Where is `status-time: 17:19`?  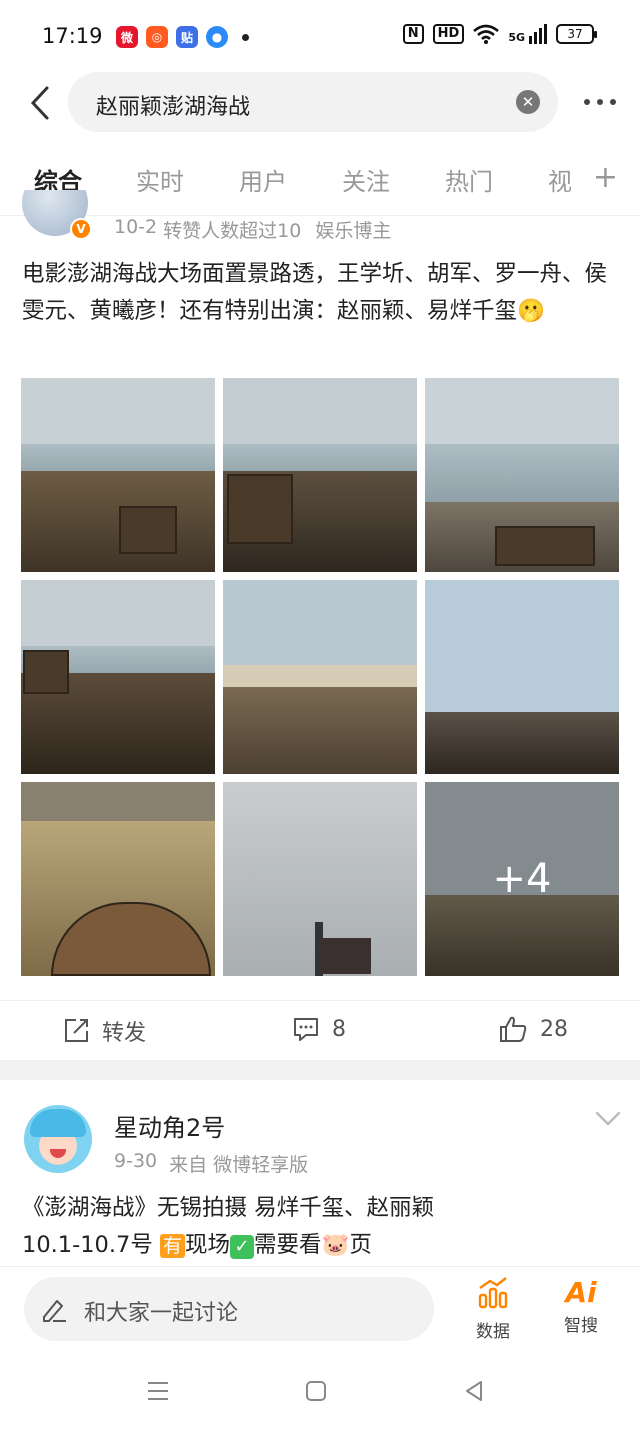
status-time: 17:19 is located at coordinates (72, 36).